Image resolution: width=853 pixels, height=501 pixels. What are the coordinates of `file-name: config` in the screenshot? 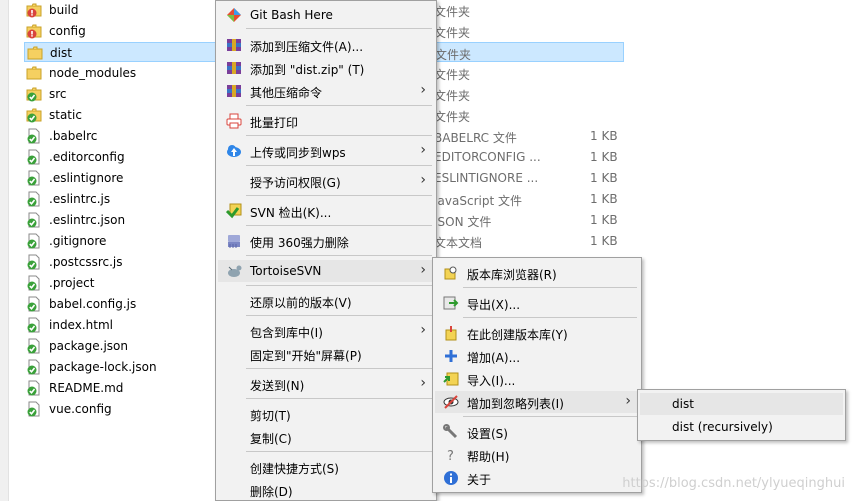 It's located at (67, 31).